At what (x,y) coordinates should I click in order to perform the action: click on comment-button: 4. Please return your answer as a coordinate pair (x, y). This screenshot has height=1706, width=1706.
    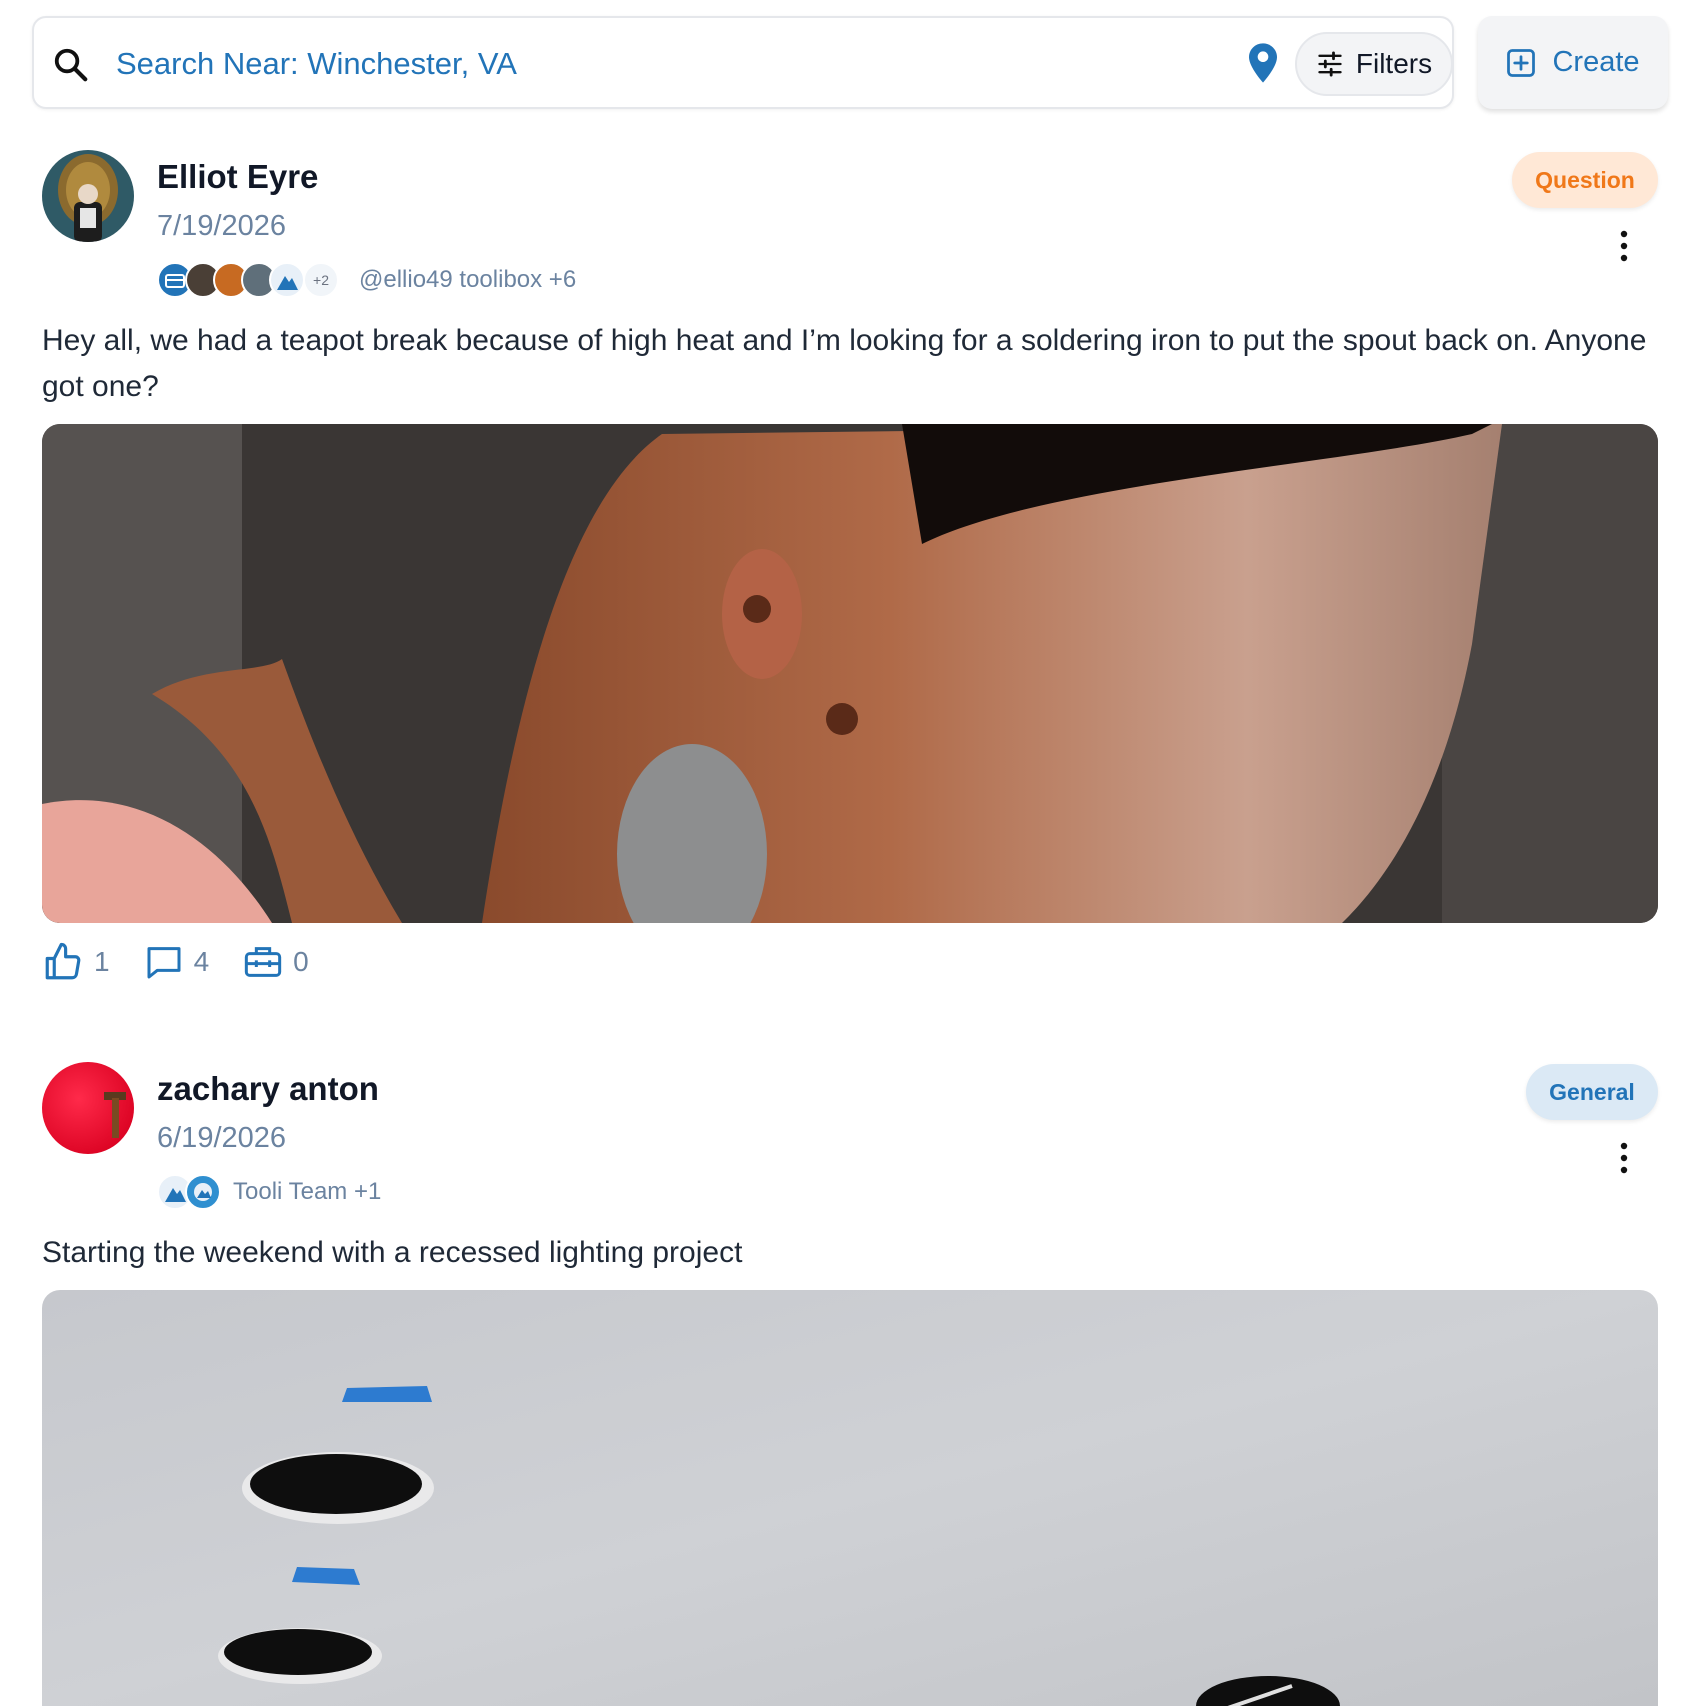
    Looking at the image, I should click on (177, 962).